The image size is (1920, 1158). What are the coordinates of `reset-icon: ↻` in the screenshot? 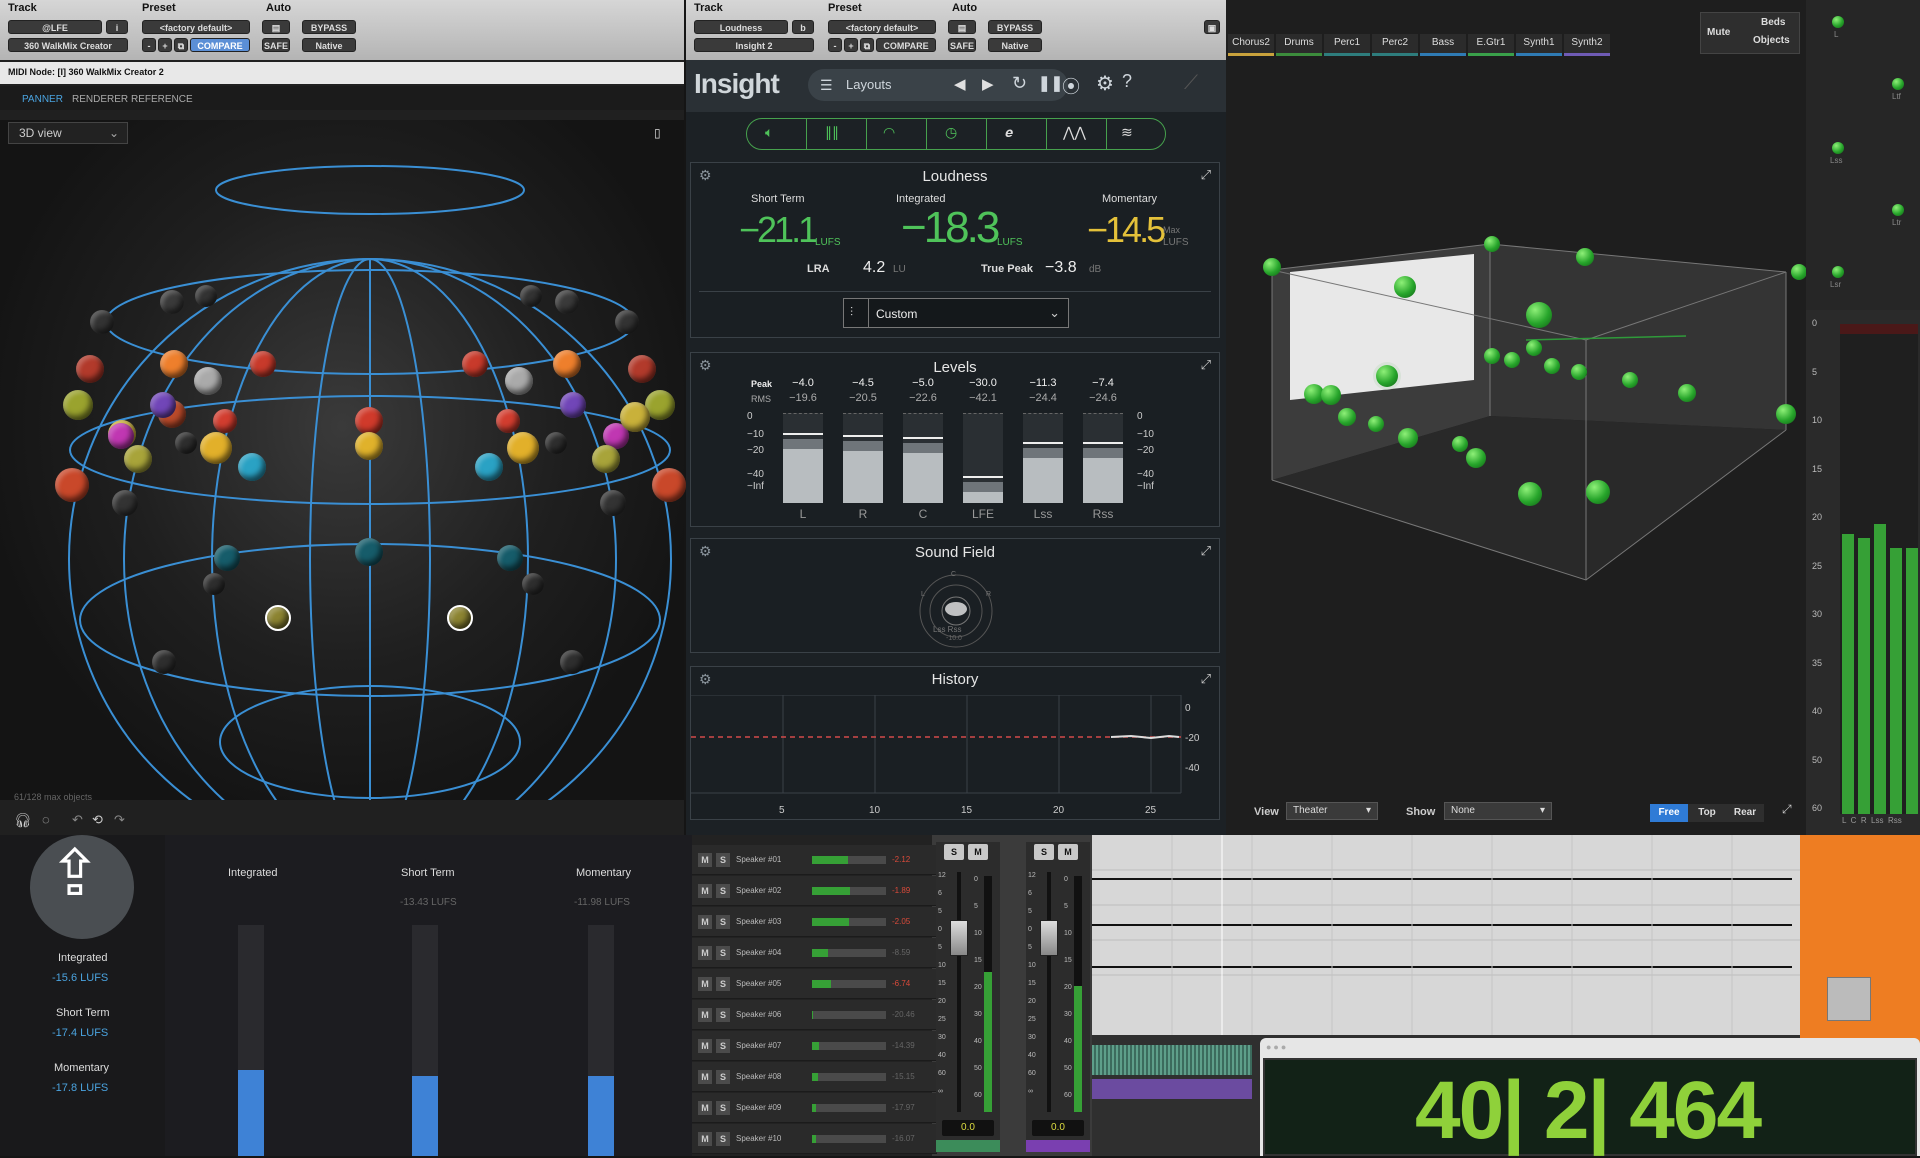 It's located at (1019, 83).